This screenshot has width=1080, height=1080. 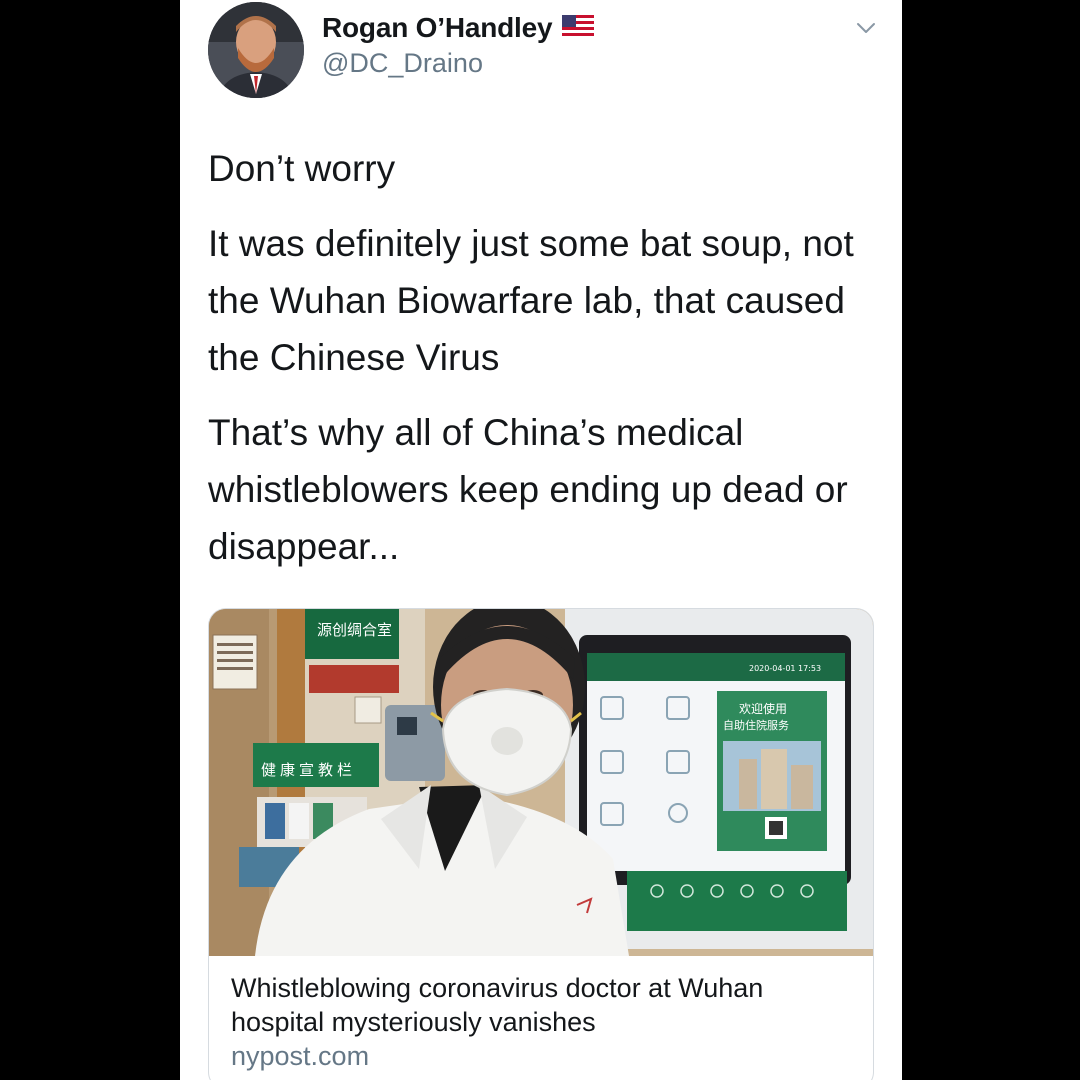 What do you see at coordinates (866, 28) in the screenshot?
I see `chevron-down-icon` at bounding box center [866, 28].